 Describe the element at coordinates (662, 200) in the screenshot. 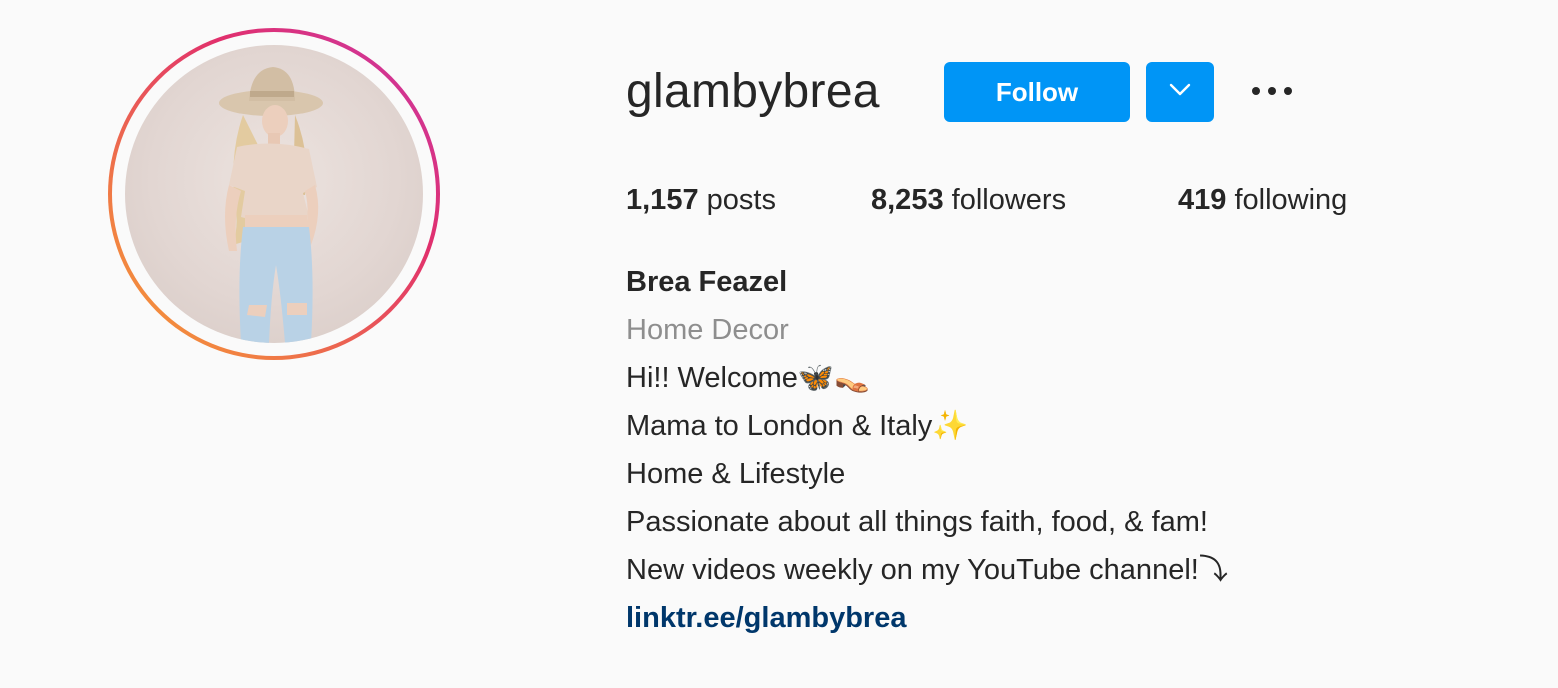

I see `posts-count: 1,157` at that location.